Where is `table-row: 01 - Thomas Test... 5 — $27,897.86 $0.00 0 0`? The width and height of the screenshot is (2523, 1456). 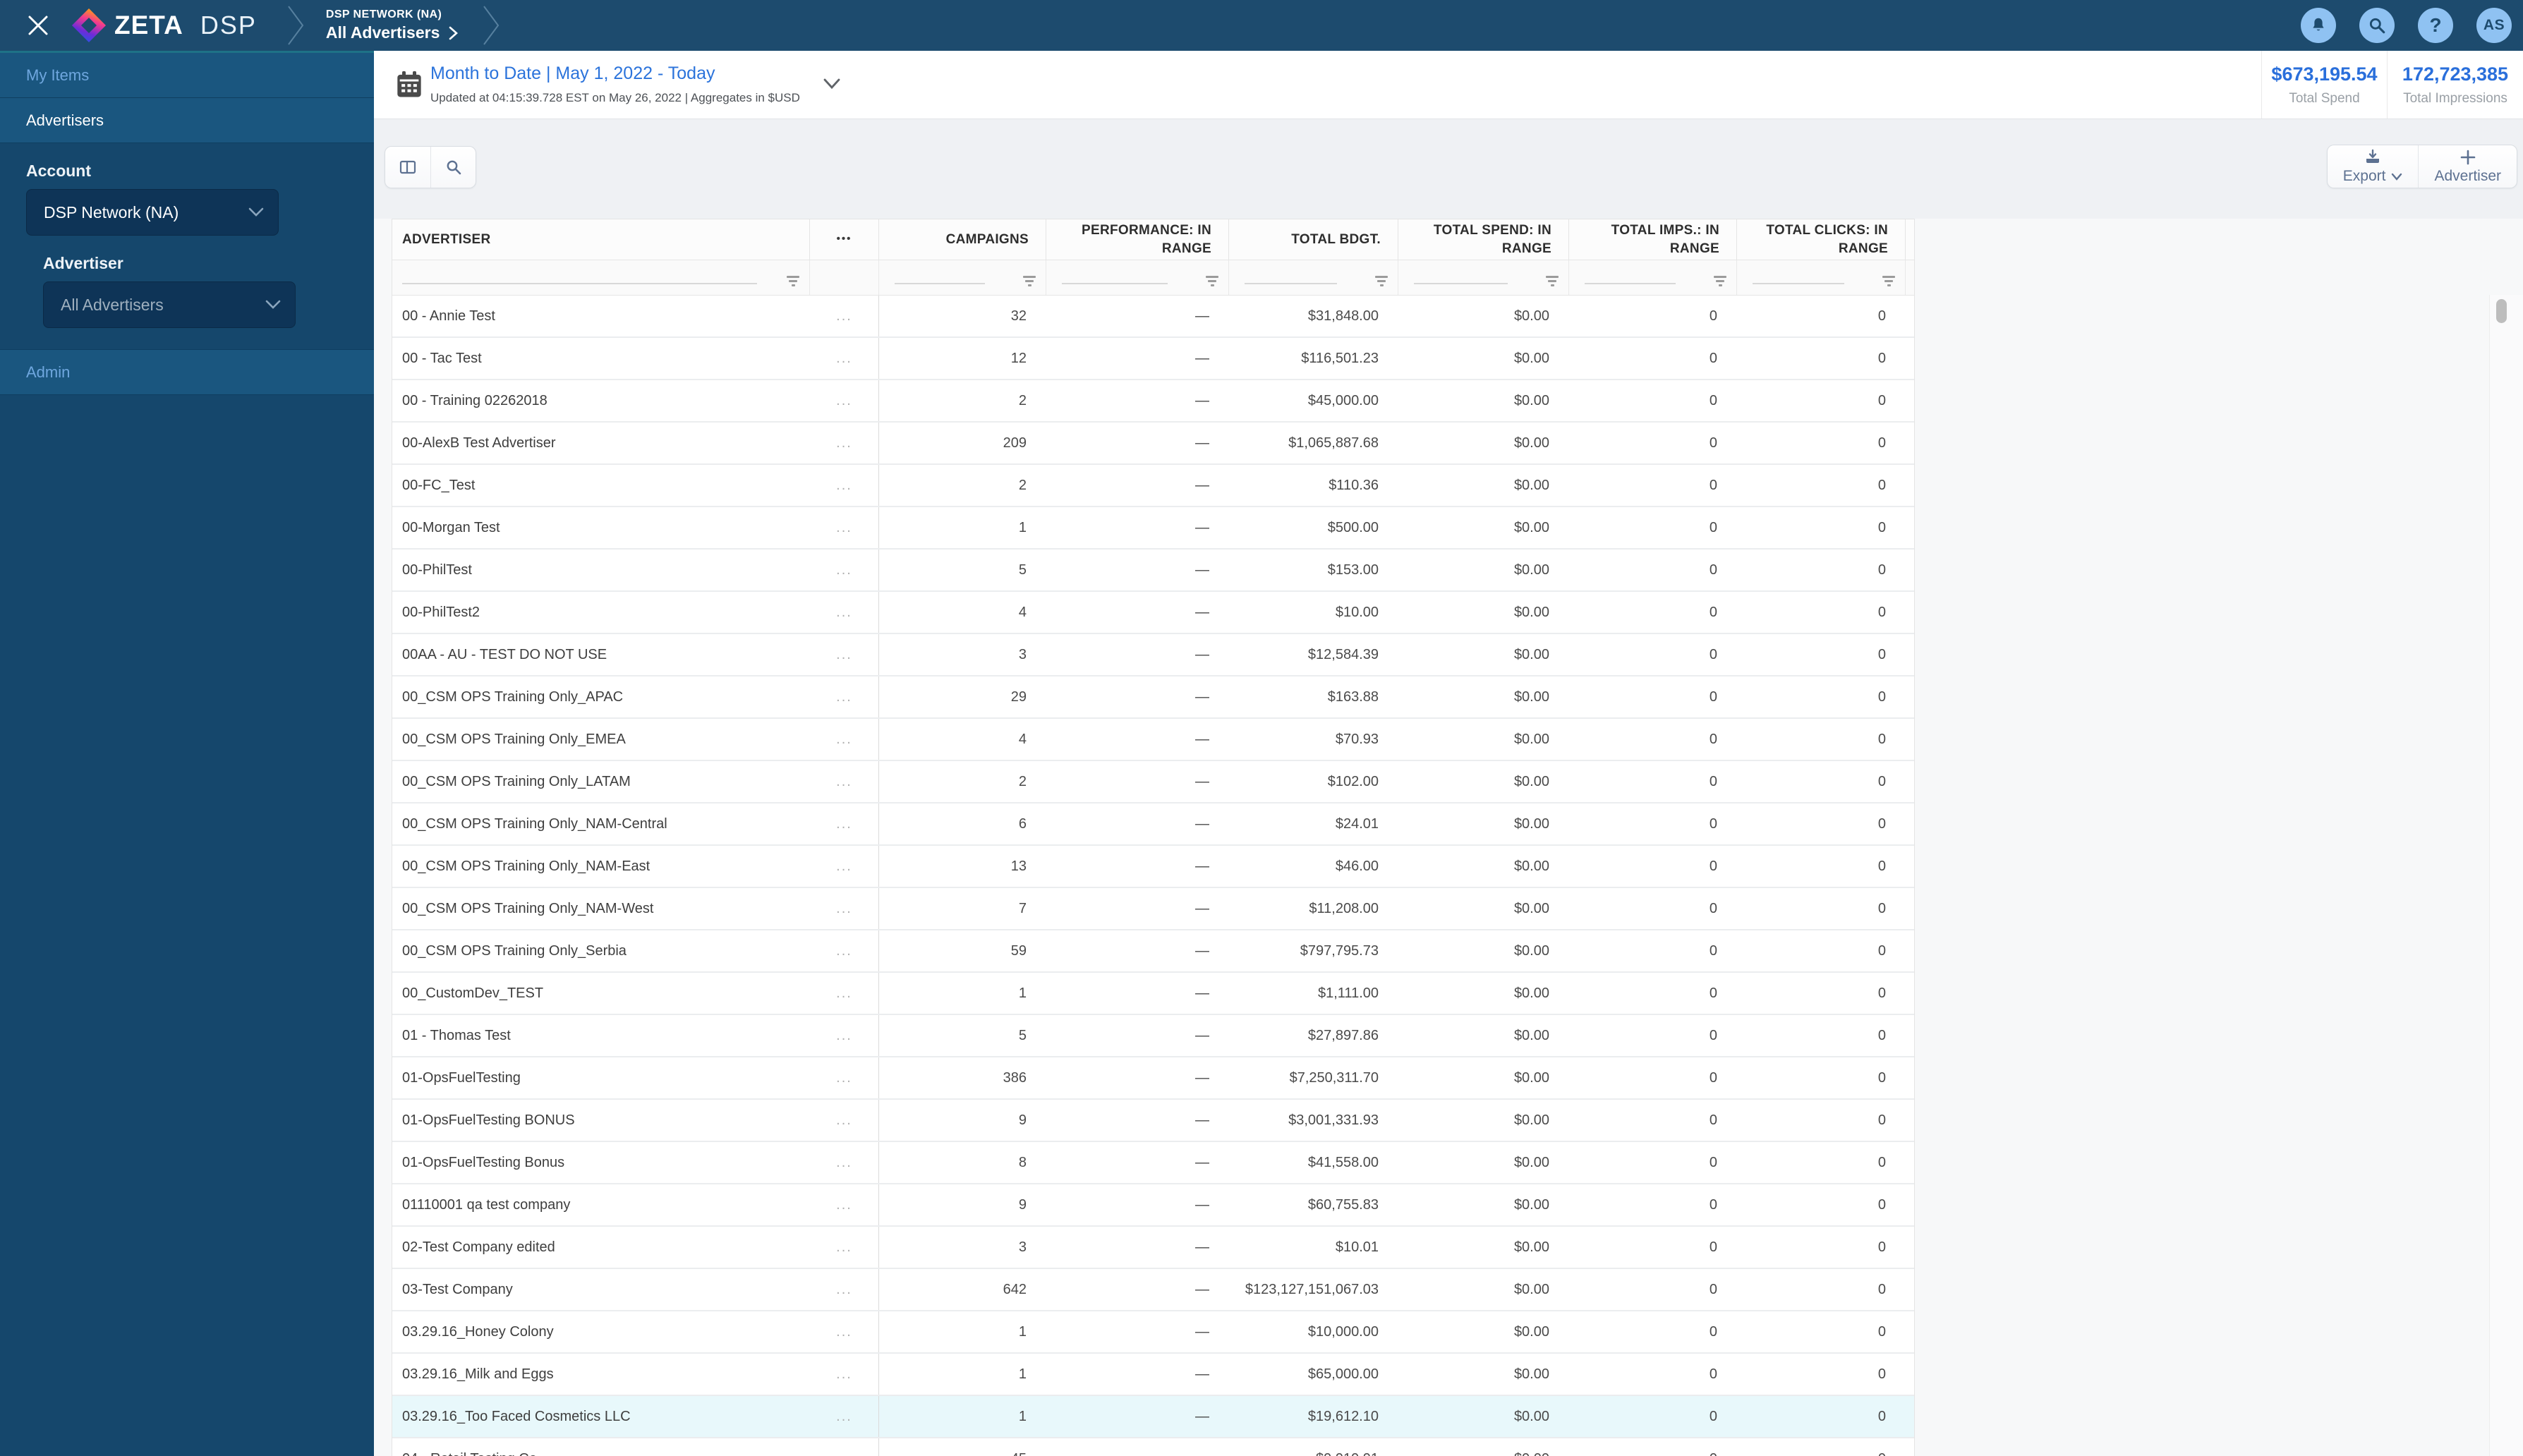 table-row: 01 - Thomas Test... 5 — $27,897.86 $0.00 0 0 is located at coordinates (1153, 1036).